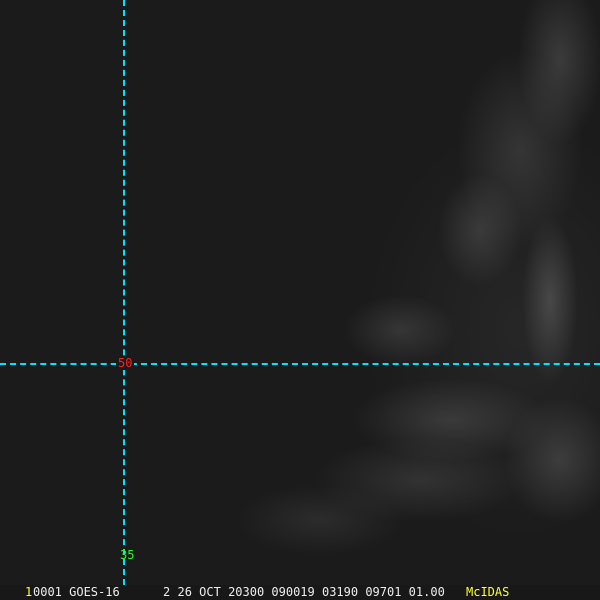 The width and height of the screenshot is (600, 600). I want to click on mcidas-logo: McIDAS, so click(488, 592).